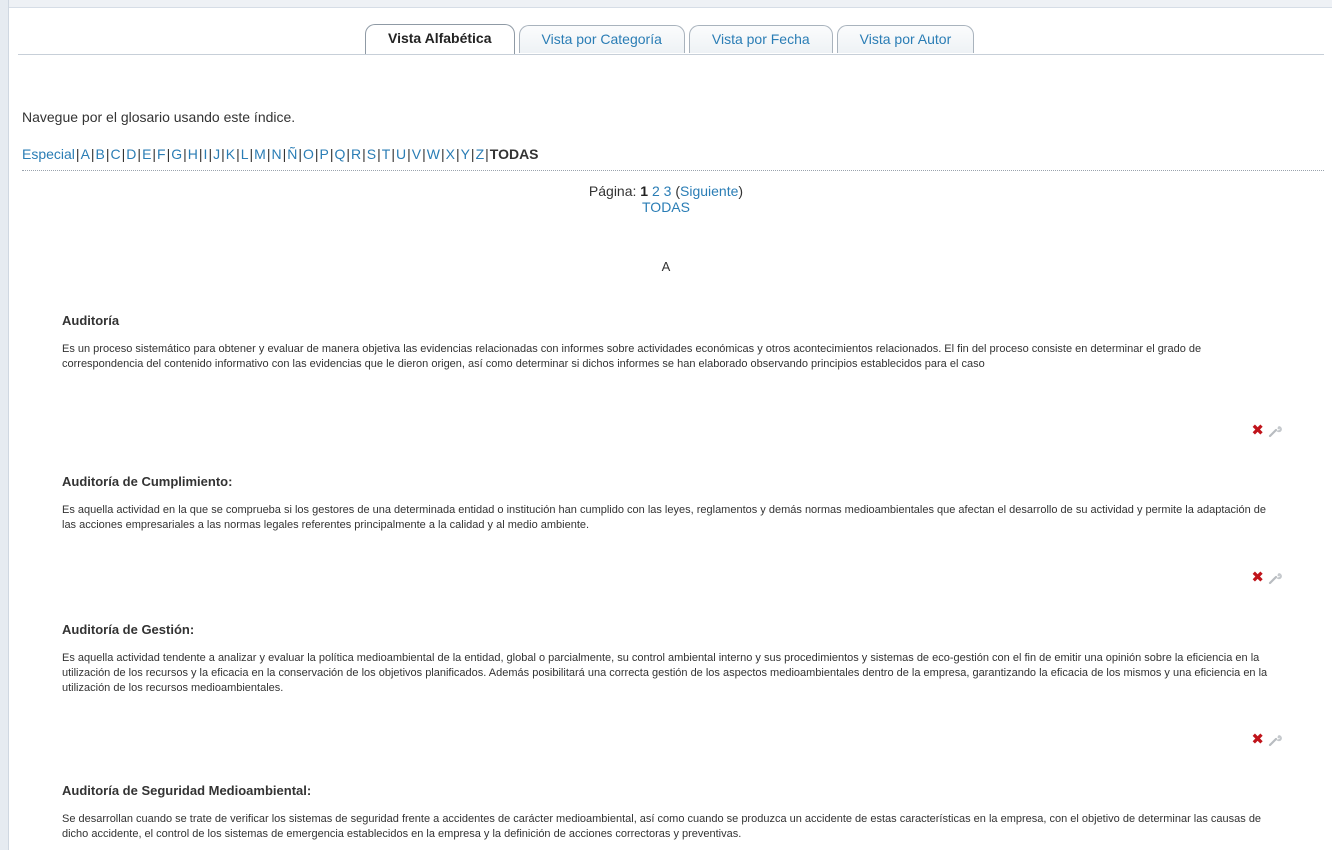 The height and width of the screenshot is (850, 1332). What do you see at coordinates (644, 191) in the screenshot?
I see `pagination-current-page: 1` at bounding box center [644, 191].